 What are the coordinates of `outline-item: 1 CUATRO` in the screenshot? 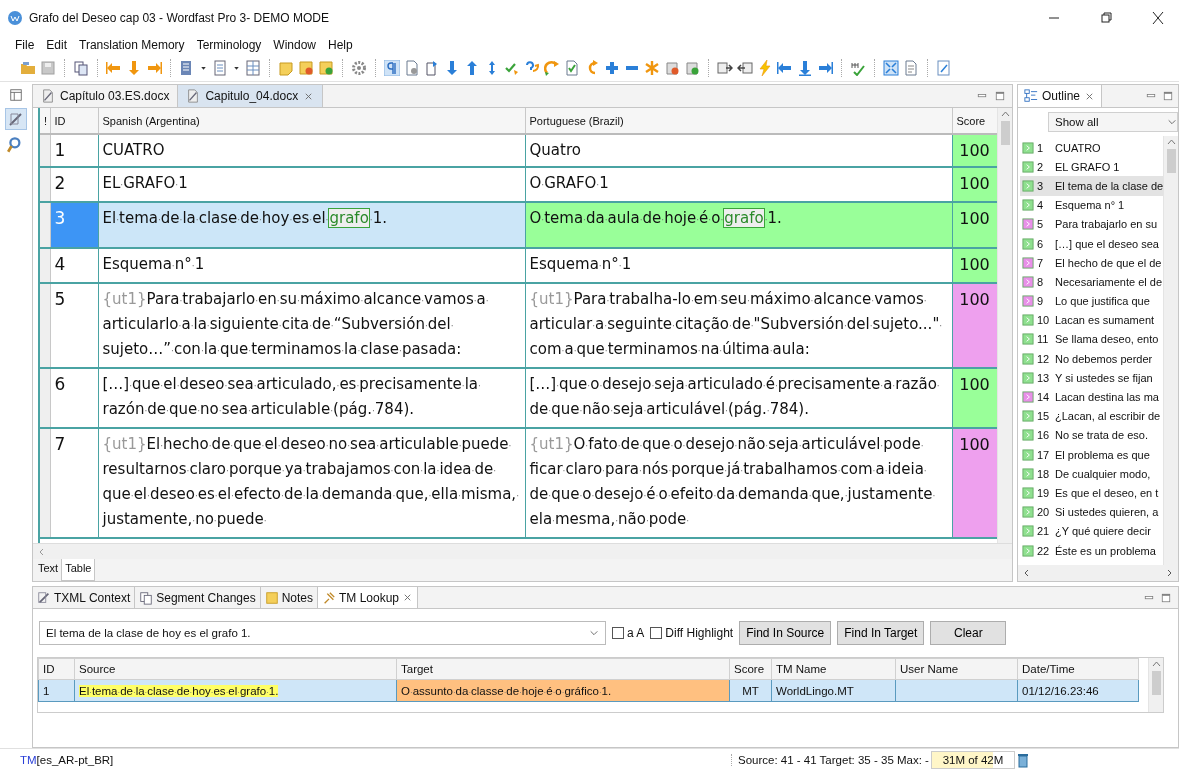 It's located at (1091, 148).